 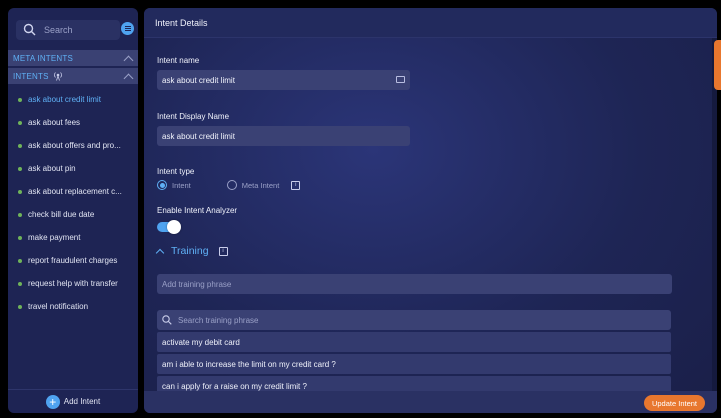 I want to click on panel-header: Intent Details, so click(x=430, y=23).